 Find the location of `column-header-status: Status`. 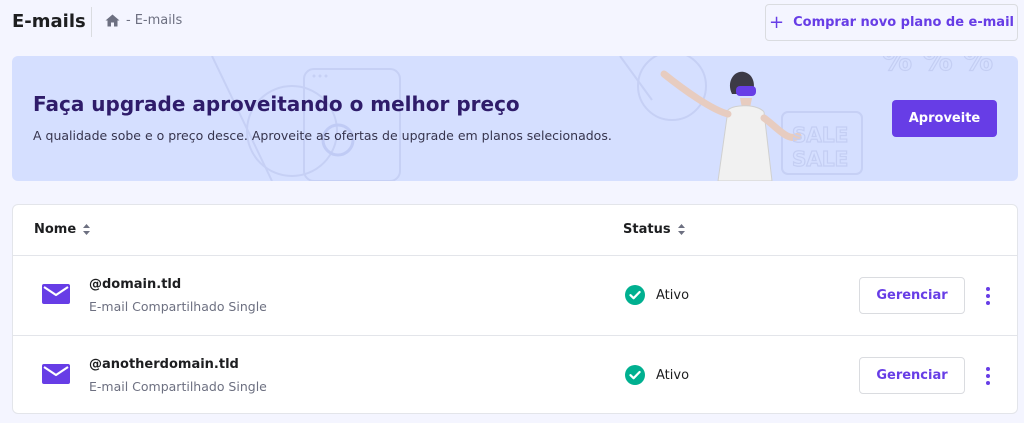

column-header-status: Status is located at coordinates (654, 229).